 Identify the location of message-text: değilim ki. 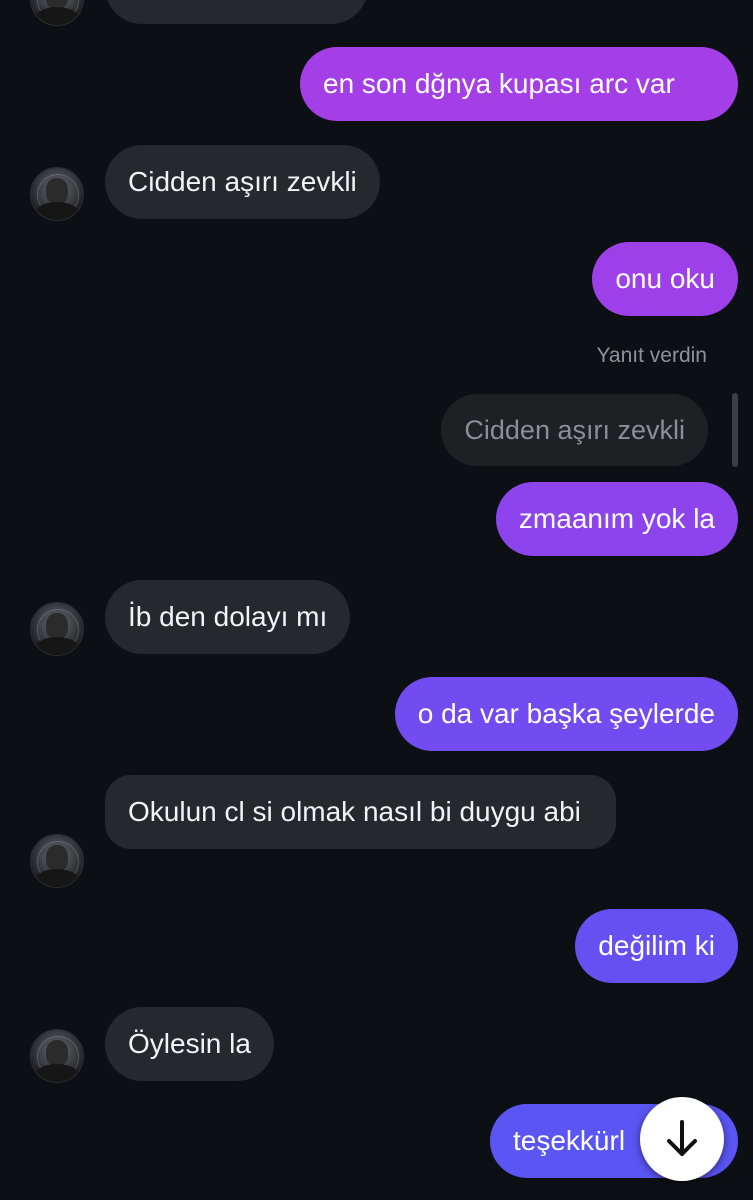
(656, 945).